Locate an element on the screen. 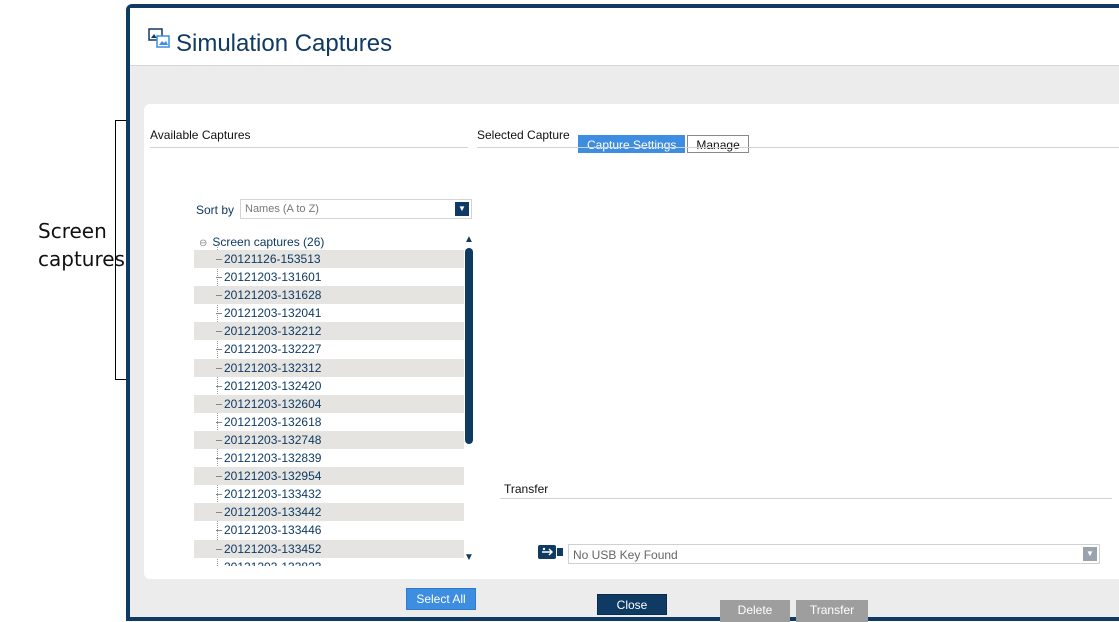  list-item: 20121203-132312 is located at coordinates (329, 367).